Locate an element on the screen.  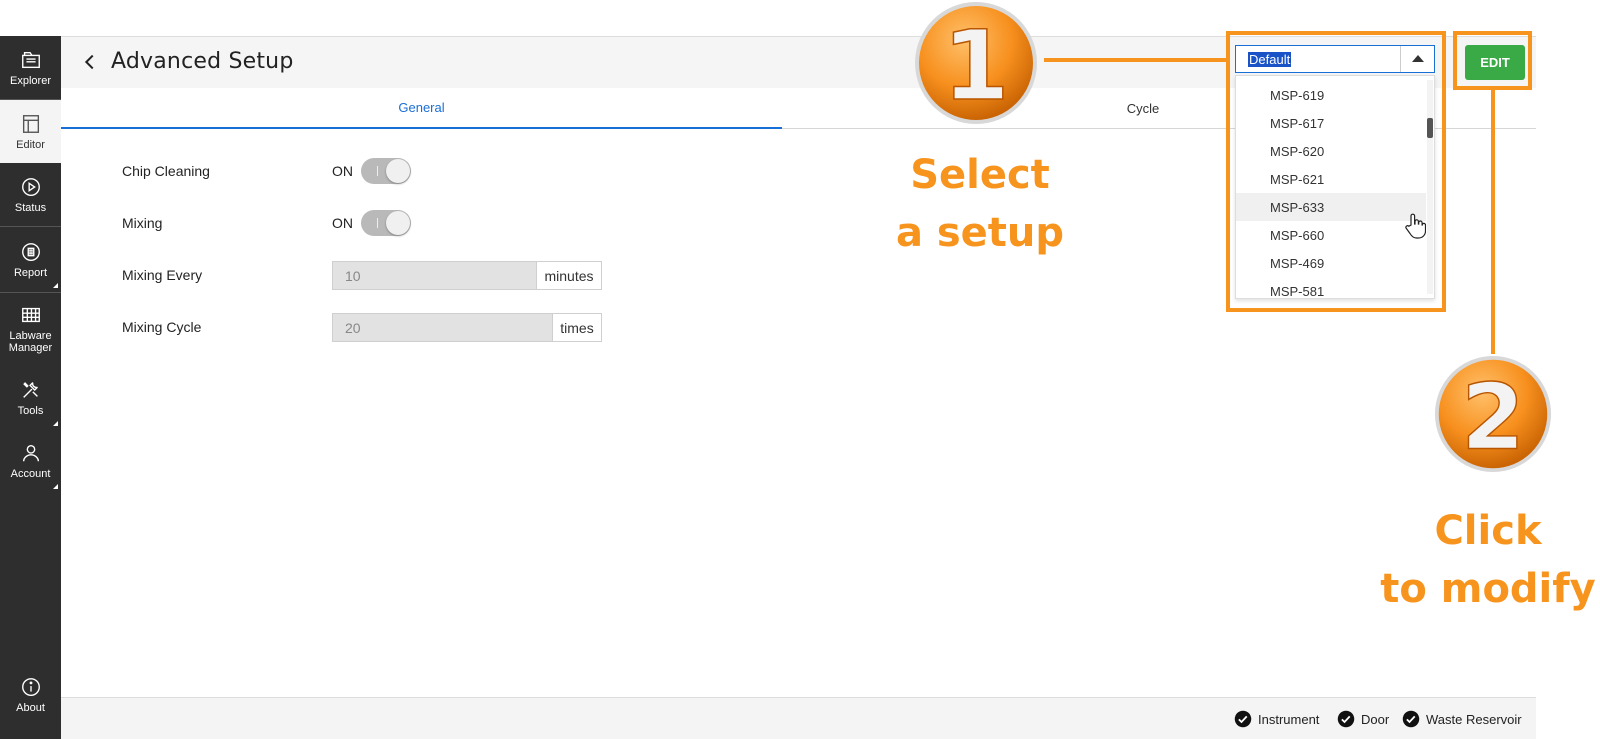
sidebar-item-label: About is located at coordinates (30, 707).